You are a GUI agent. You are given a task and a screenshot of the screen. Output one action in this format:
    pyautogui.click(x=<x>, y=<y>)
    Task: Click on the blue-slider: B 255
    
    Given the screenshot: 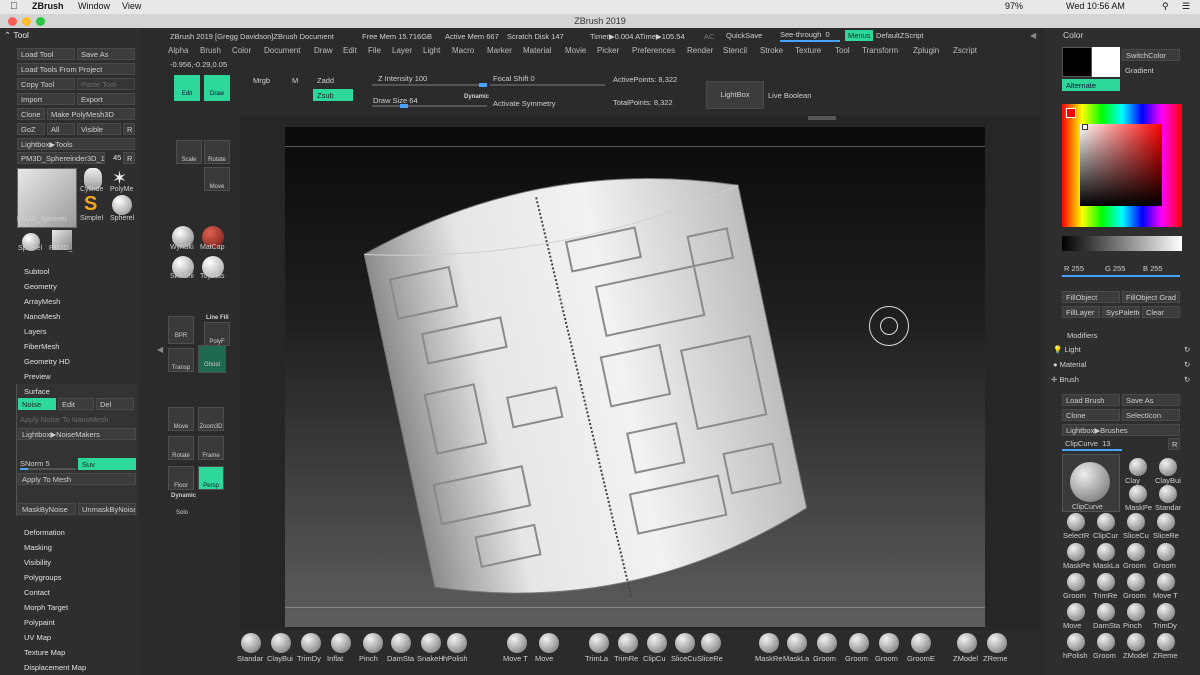 What is the action you would take?
    pyautogui.click(x=1153, y=268)
    